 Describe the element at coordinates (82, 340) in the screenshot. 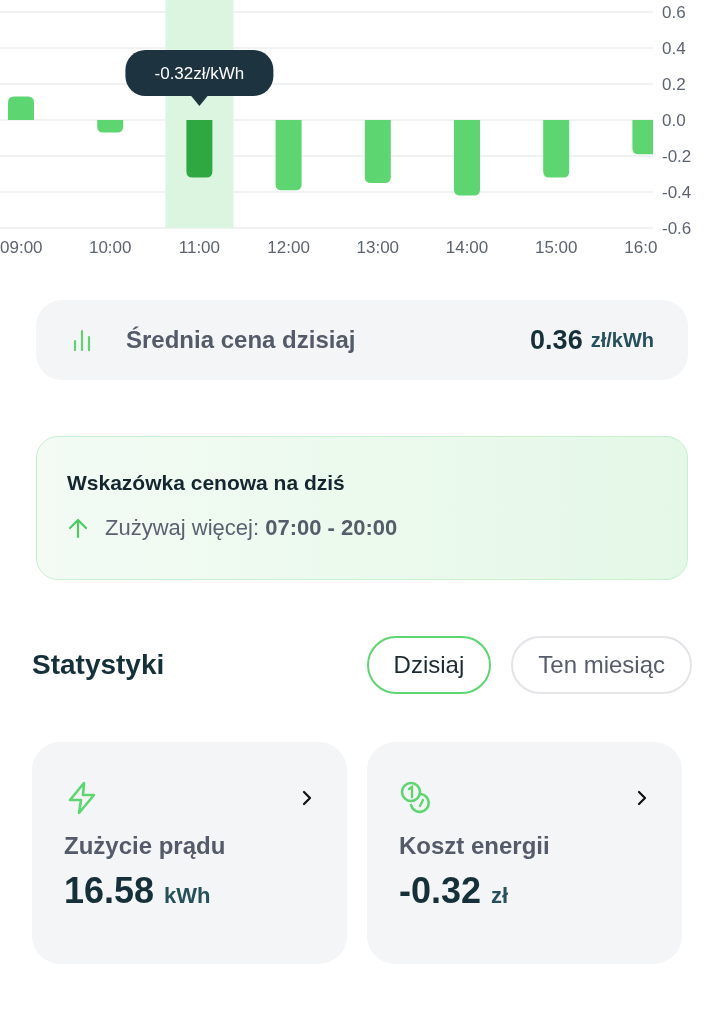

I see `bar-chart-icon` at that location.